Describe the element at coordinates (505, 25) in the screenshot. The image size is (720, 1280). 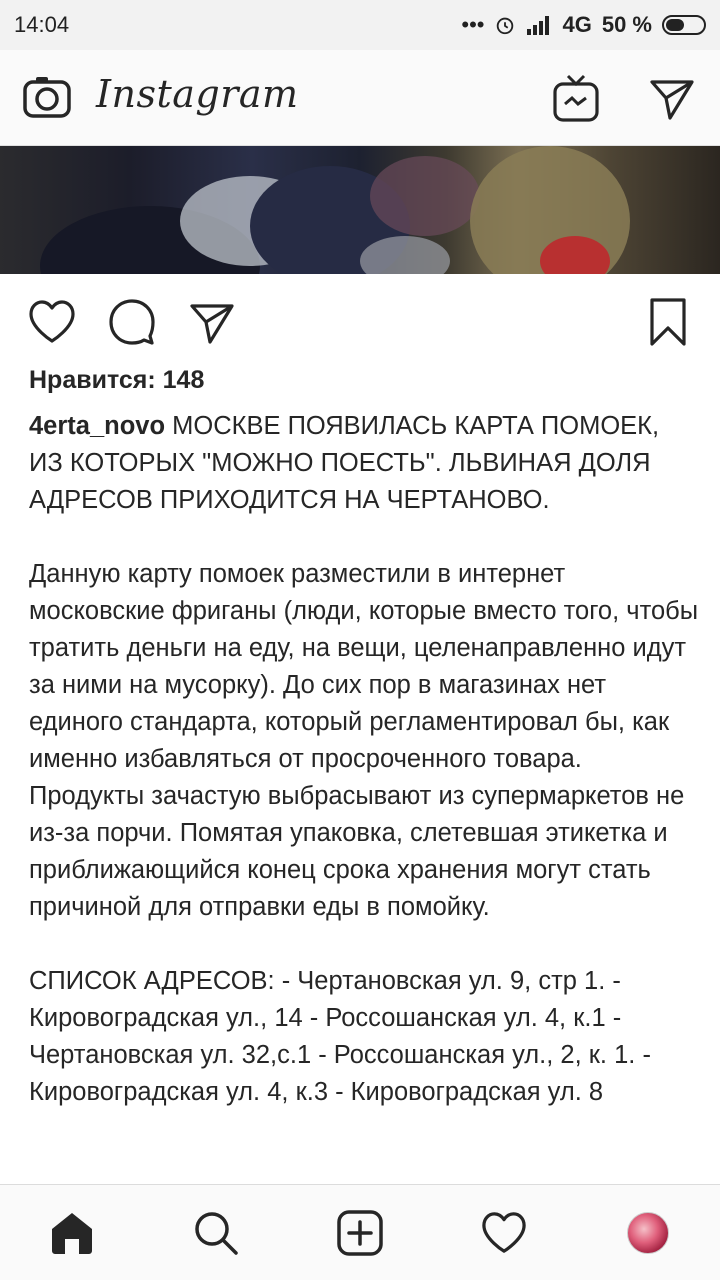
I see `alarm-icon` at that location.